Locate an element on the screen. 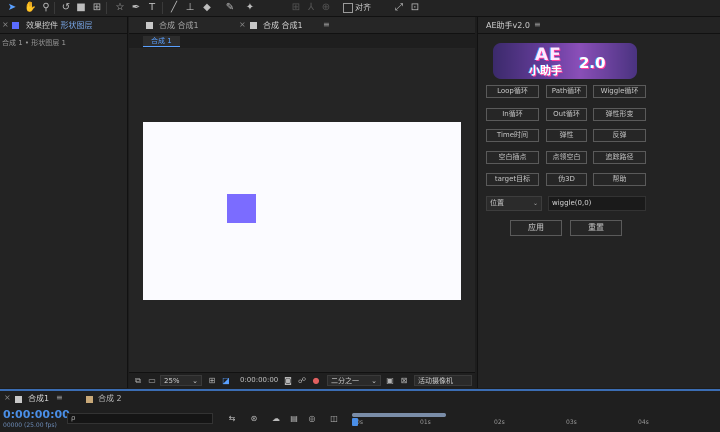  rotate-tool-icon: ↺ is located at coordinates (66, 8).